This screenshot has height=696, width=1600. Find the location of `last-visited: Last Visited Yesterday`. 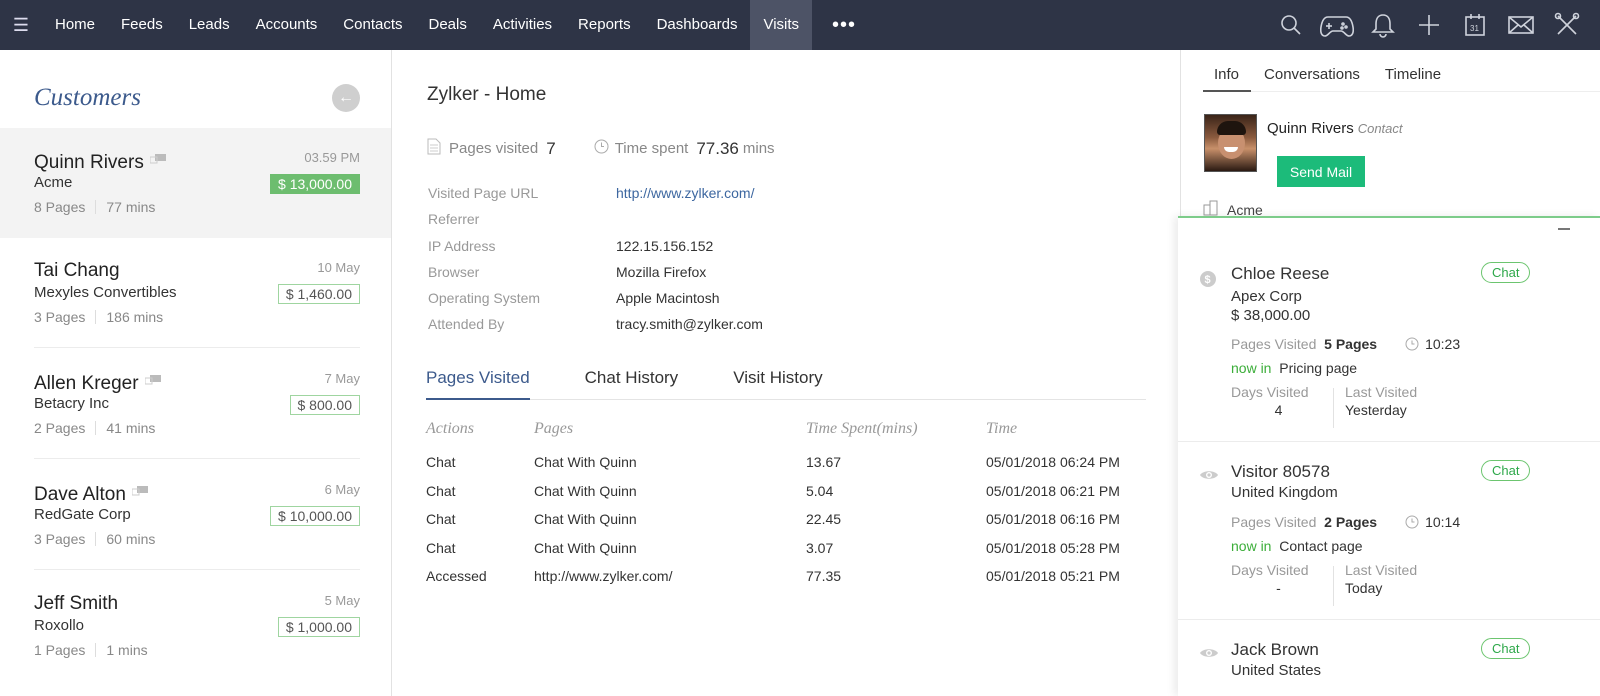

last-visited: Last Visited Yesterday is located at coordinates (1381, 401).